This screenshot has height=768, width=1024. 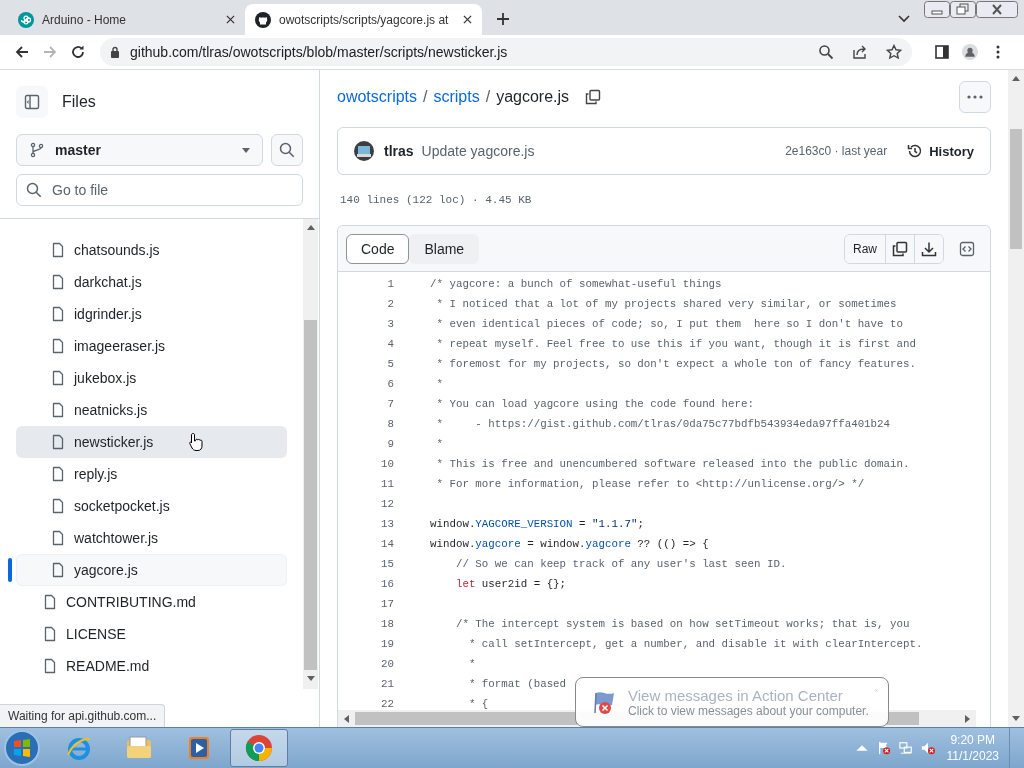 What do you see at coordinates (537, 524) in the screenshot?
I see `code-line: window.YAGCORE_VERSION = "1.1.7";` at bounding box center [537, 524].